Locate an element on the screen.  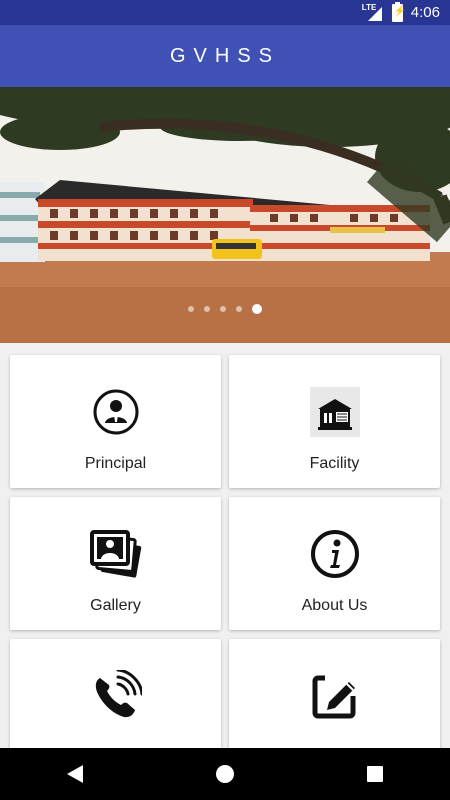
about-us-card: About Us is located at coordinates (334, 563).